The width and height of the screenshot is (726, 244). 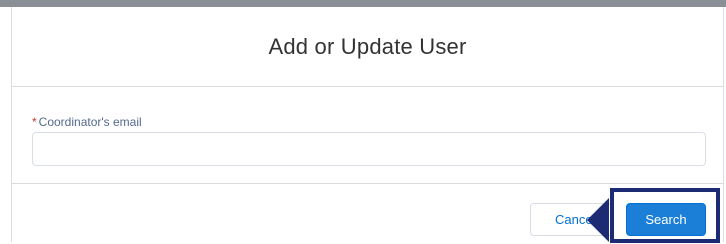 What do you see at coordinates (666, 219) in the screenshot?
I see `search-button: Search` at bounding box center [666, 219].